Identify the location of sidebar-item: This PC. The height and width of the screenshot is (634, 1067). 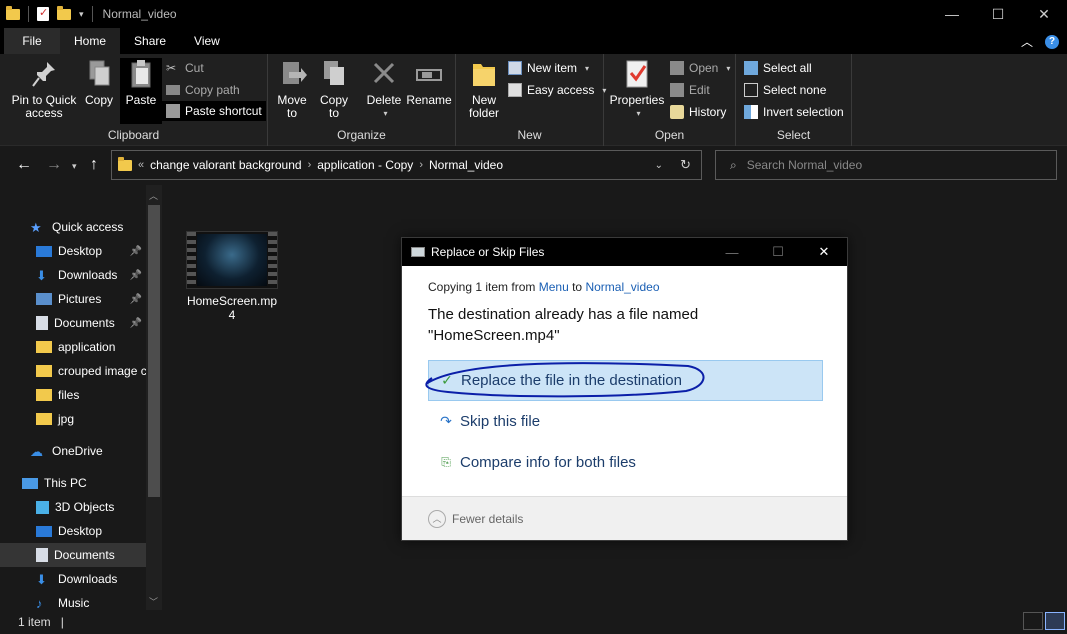
(73, 483).